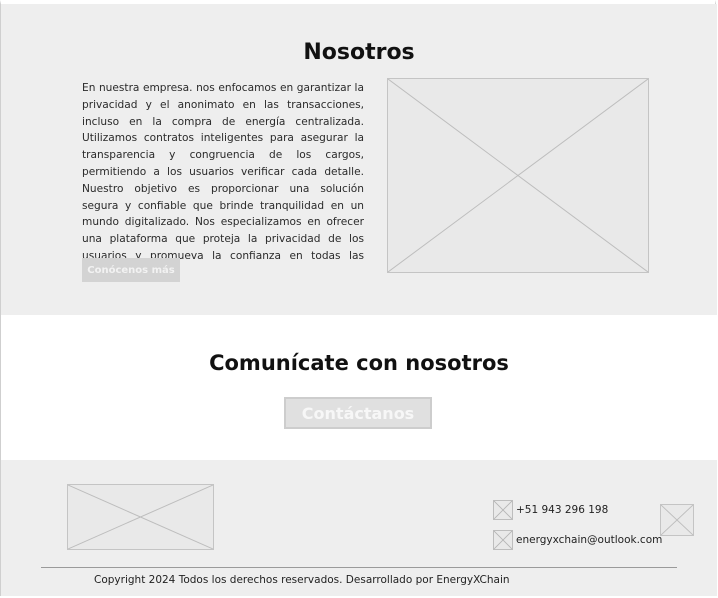 The width and height of the screenshot is (718, 598). I want to click on footer-logo-placeholder-icon, so click(140, 517).